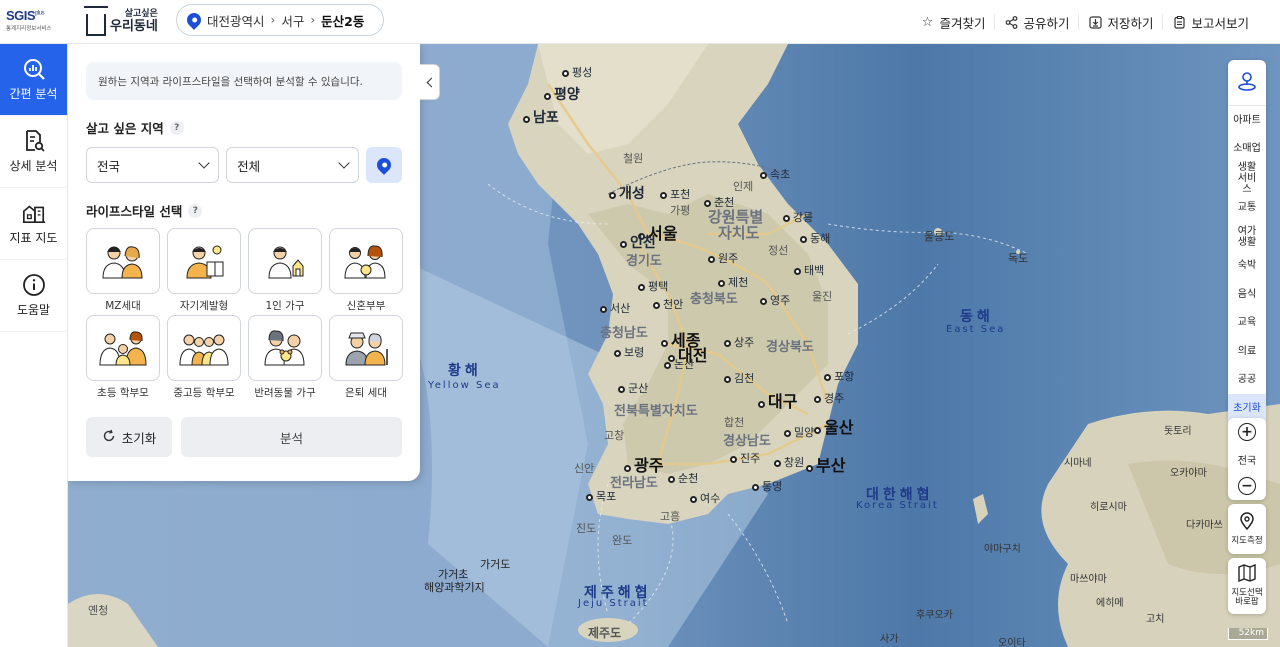 Image resolution: width=1280 pixels, height=647 pixels. I want to click on map-label: East Sea, so click(976, 329).